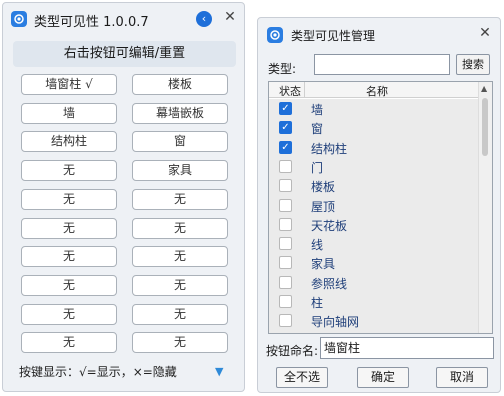  I want to click on list-item-name: 楼板, so click(323, 187).